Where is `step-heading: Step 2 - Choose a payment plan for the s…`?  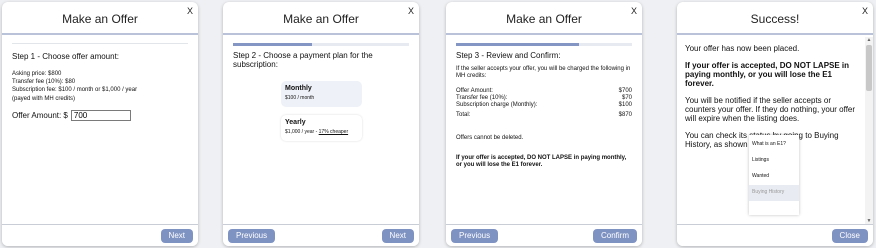 step-heading: Step 2 - Choose a payment plan for the s… is located at coordinates (303, 60).